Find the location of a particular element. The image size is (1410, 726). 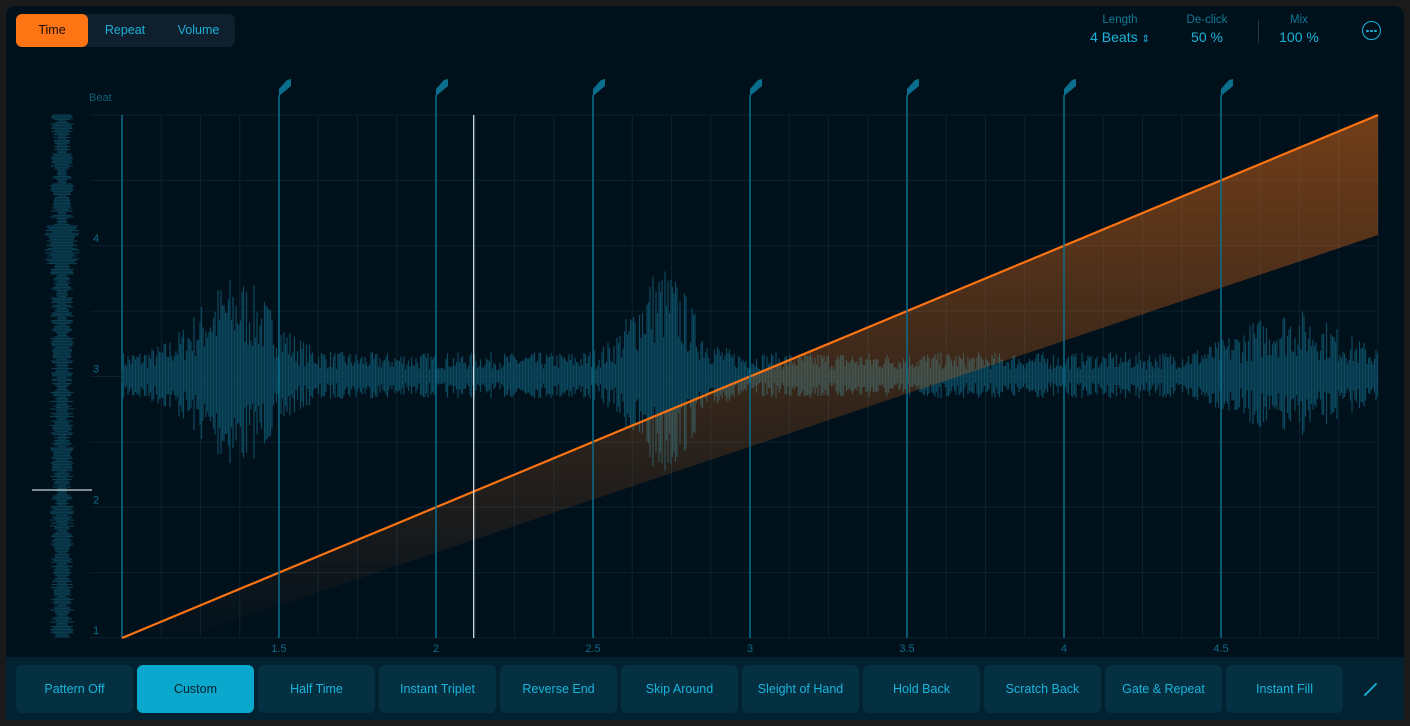

pattern-button-reverse-end: Reverse End is located at coordinates (558, 689).